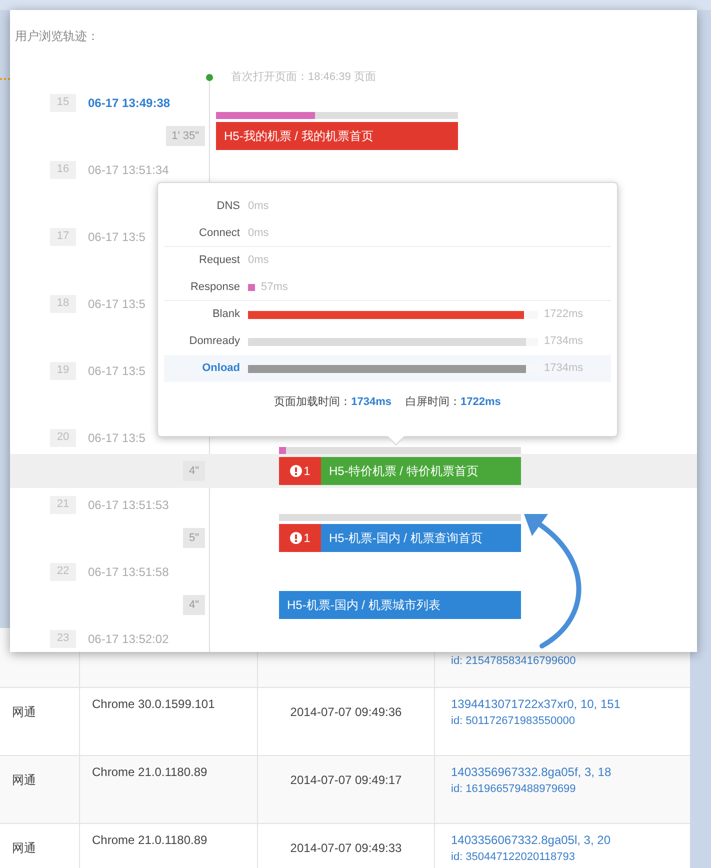 Image resolution: width=711 pixels, height=868 pixels. I want to click on visit-time: 06-17 13:49:38, so click(129, 103).